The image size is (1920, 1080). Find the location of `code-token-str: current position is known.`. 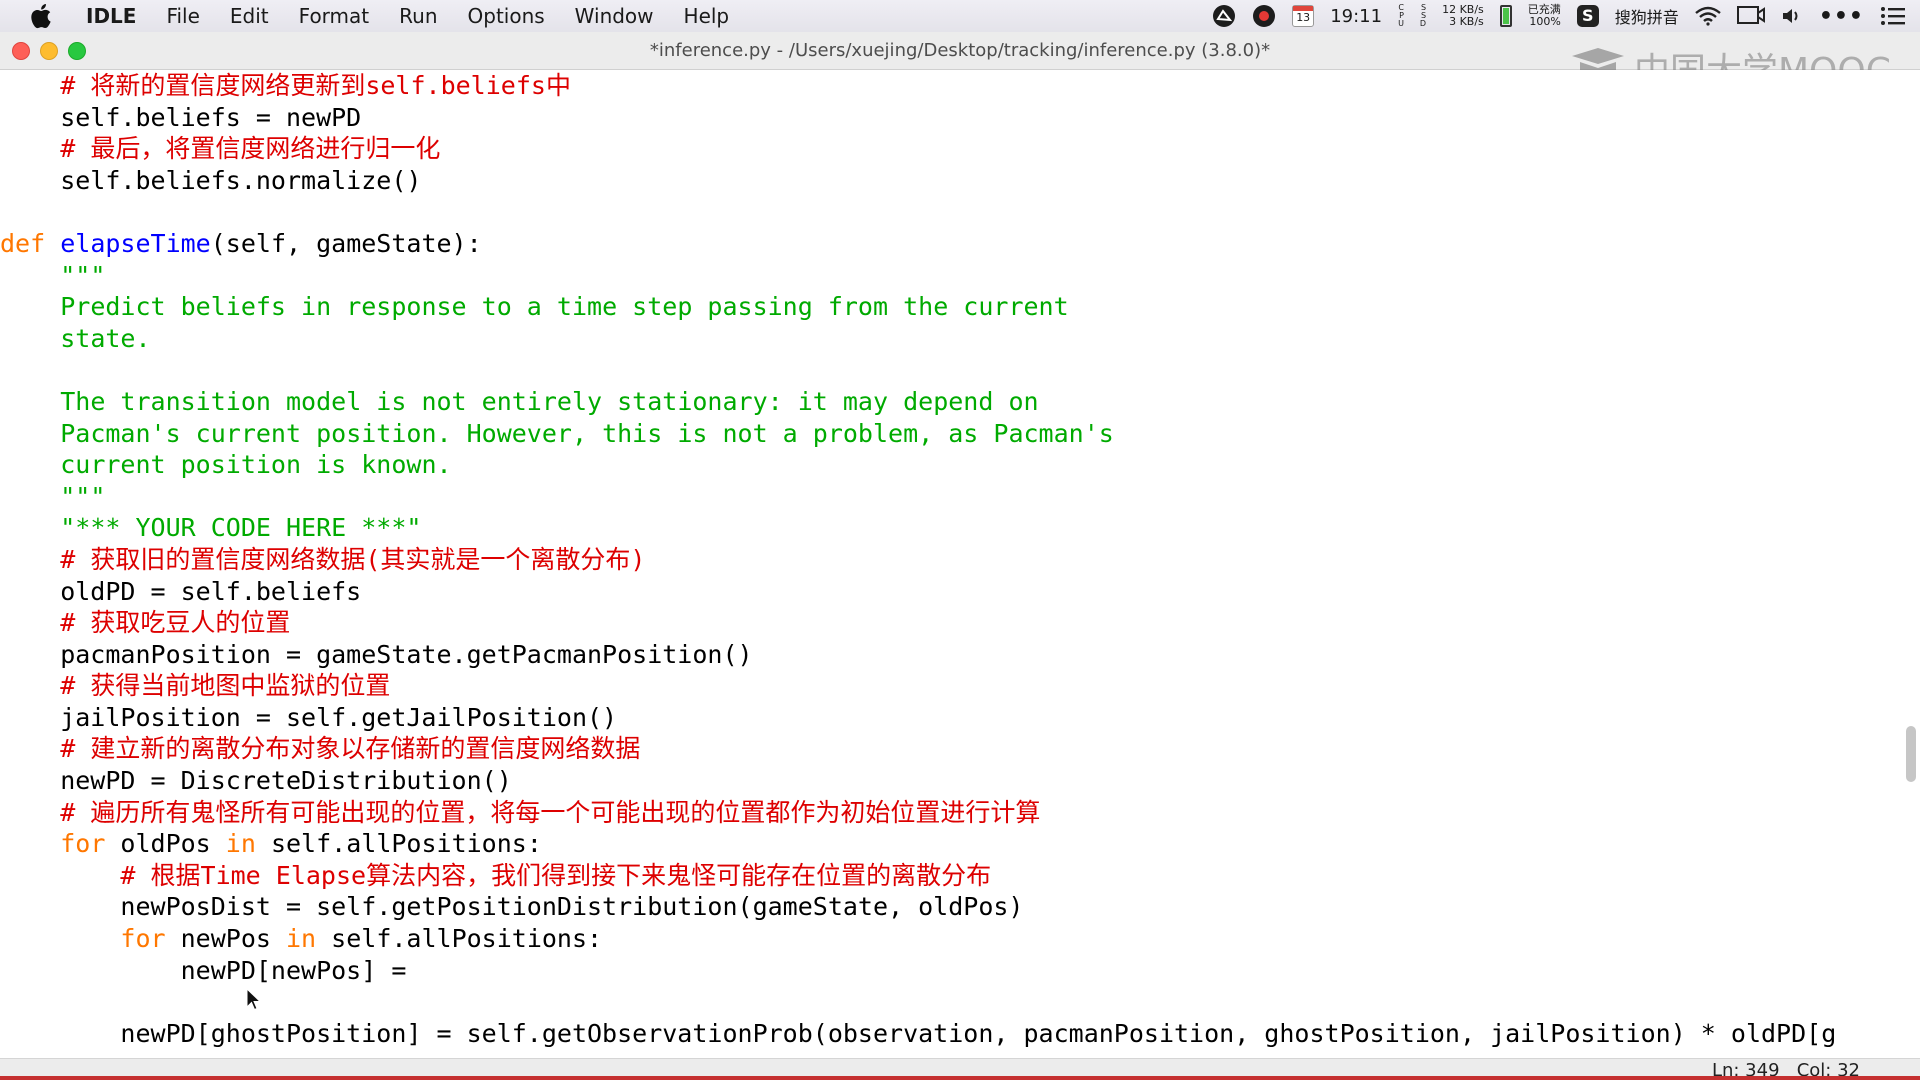

code-token-str: current position is known. is located at coordinates (256, 465).